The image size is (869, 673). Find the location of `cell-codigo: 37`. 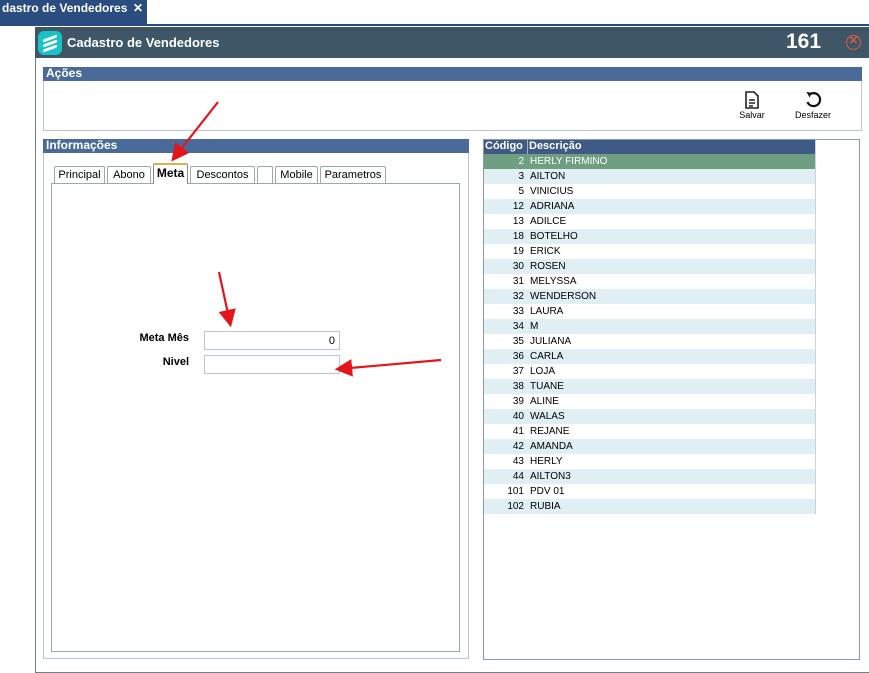

cell-codigo: 37 is located at coordinates (518, 371).